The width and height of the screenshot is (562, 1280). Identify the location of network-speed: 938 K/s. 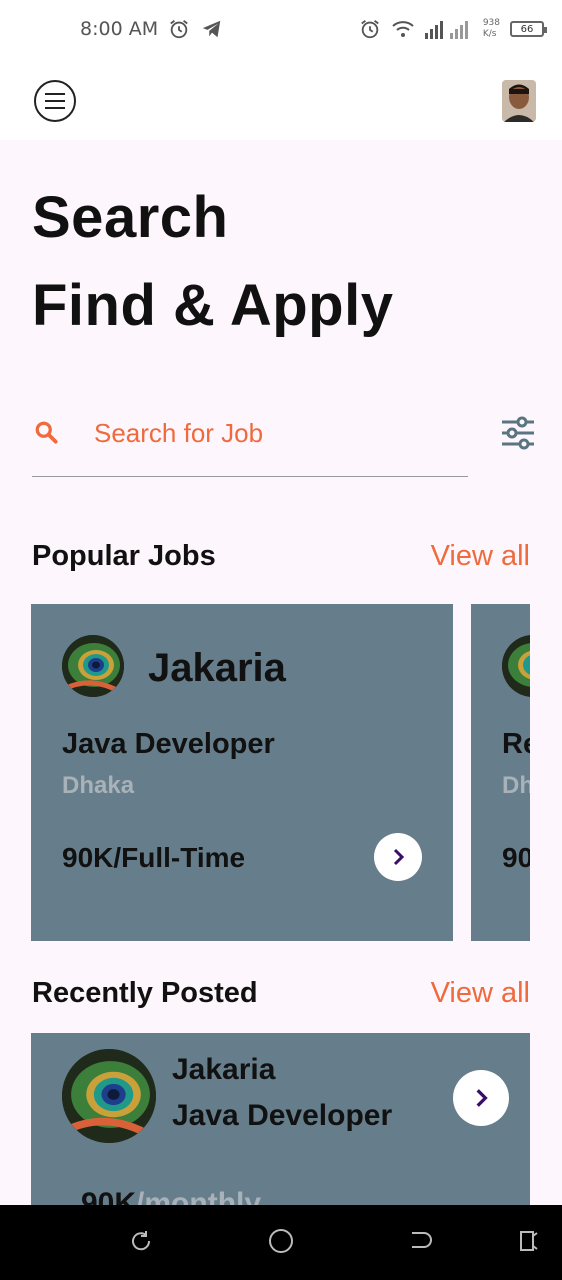
(491, 29).